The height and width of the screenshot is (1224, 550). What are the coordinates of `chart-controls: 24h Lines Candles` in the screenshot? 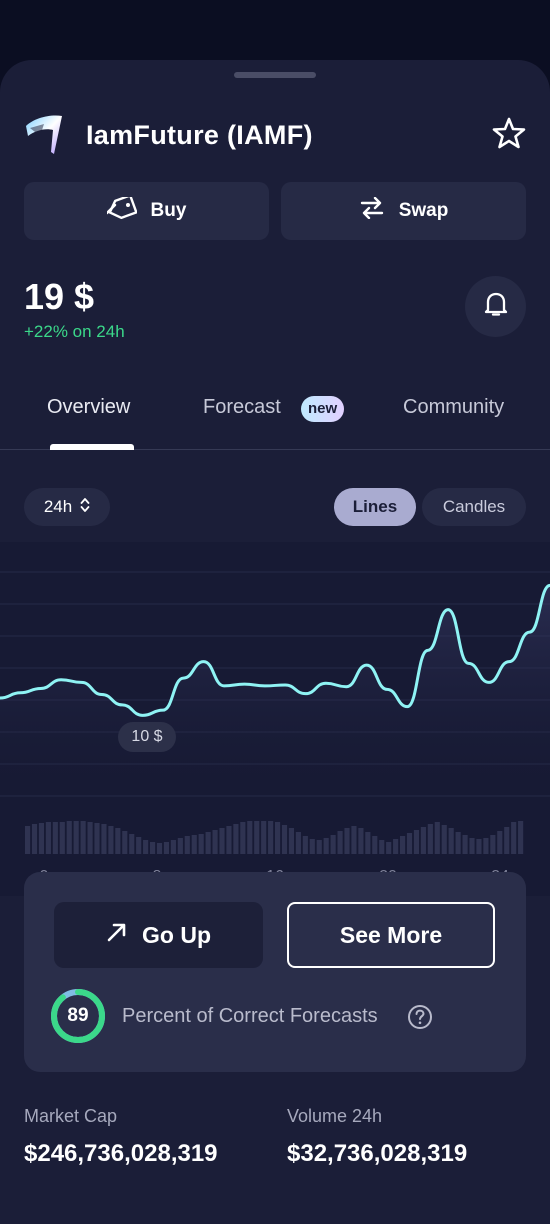 It's located at (275, 507).